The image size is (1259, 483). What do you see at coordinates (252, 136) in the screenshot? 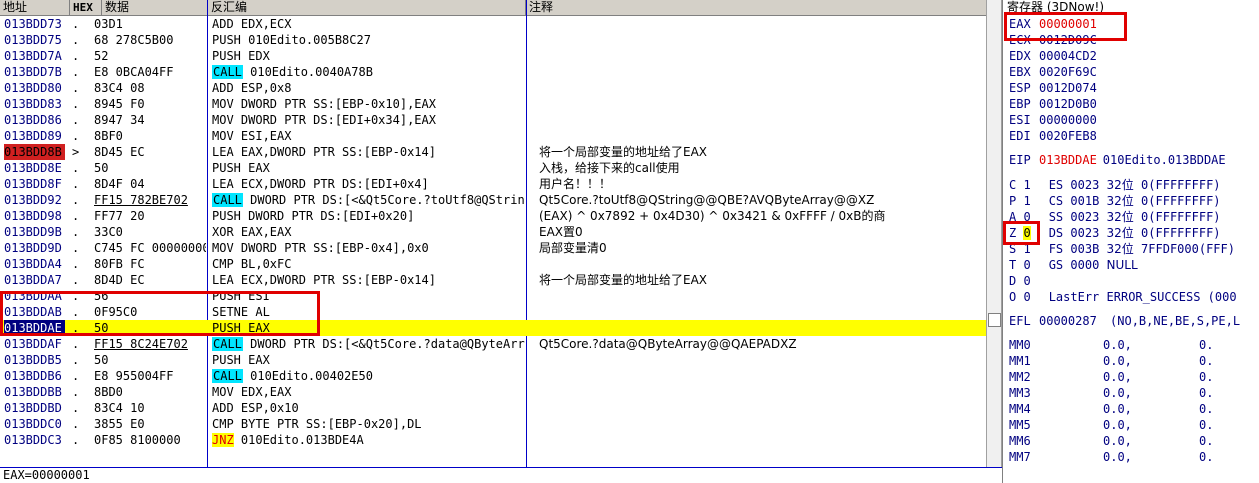
I see `row-instruction: MOV ESI,EAX` at bounding box center [252, 136].